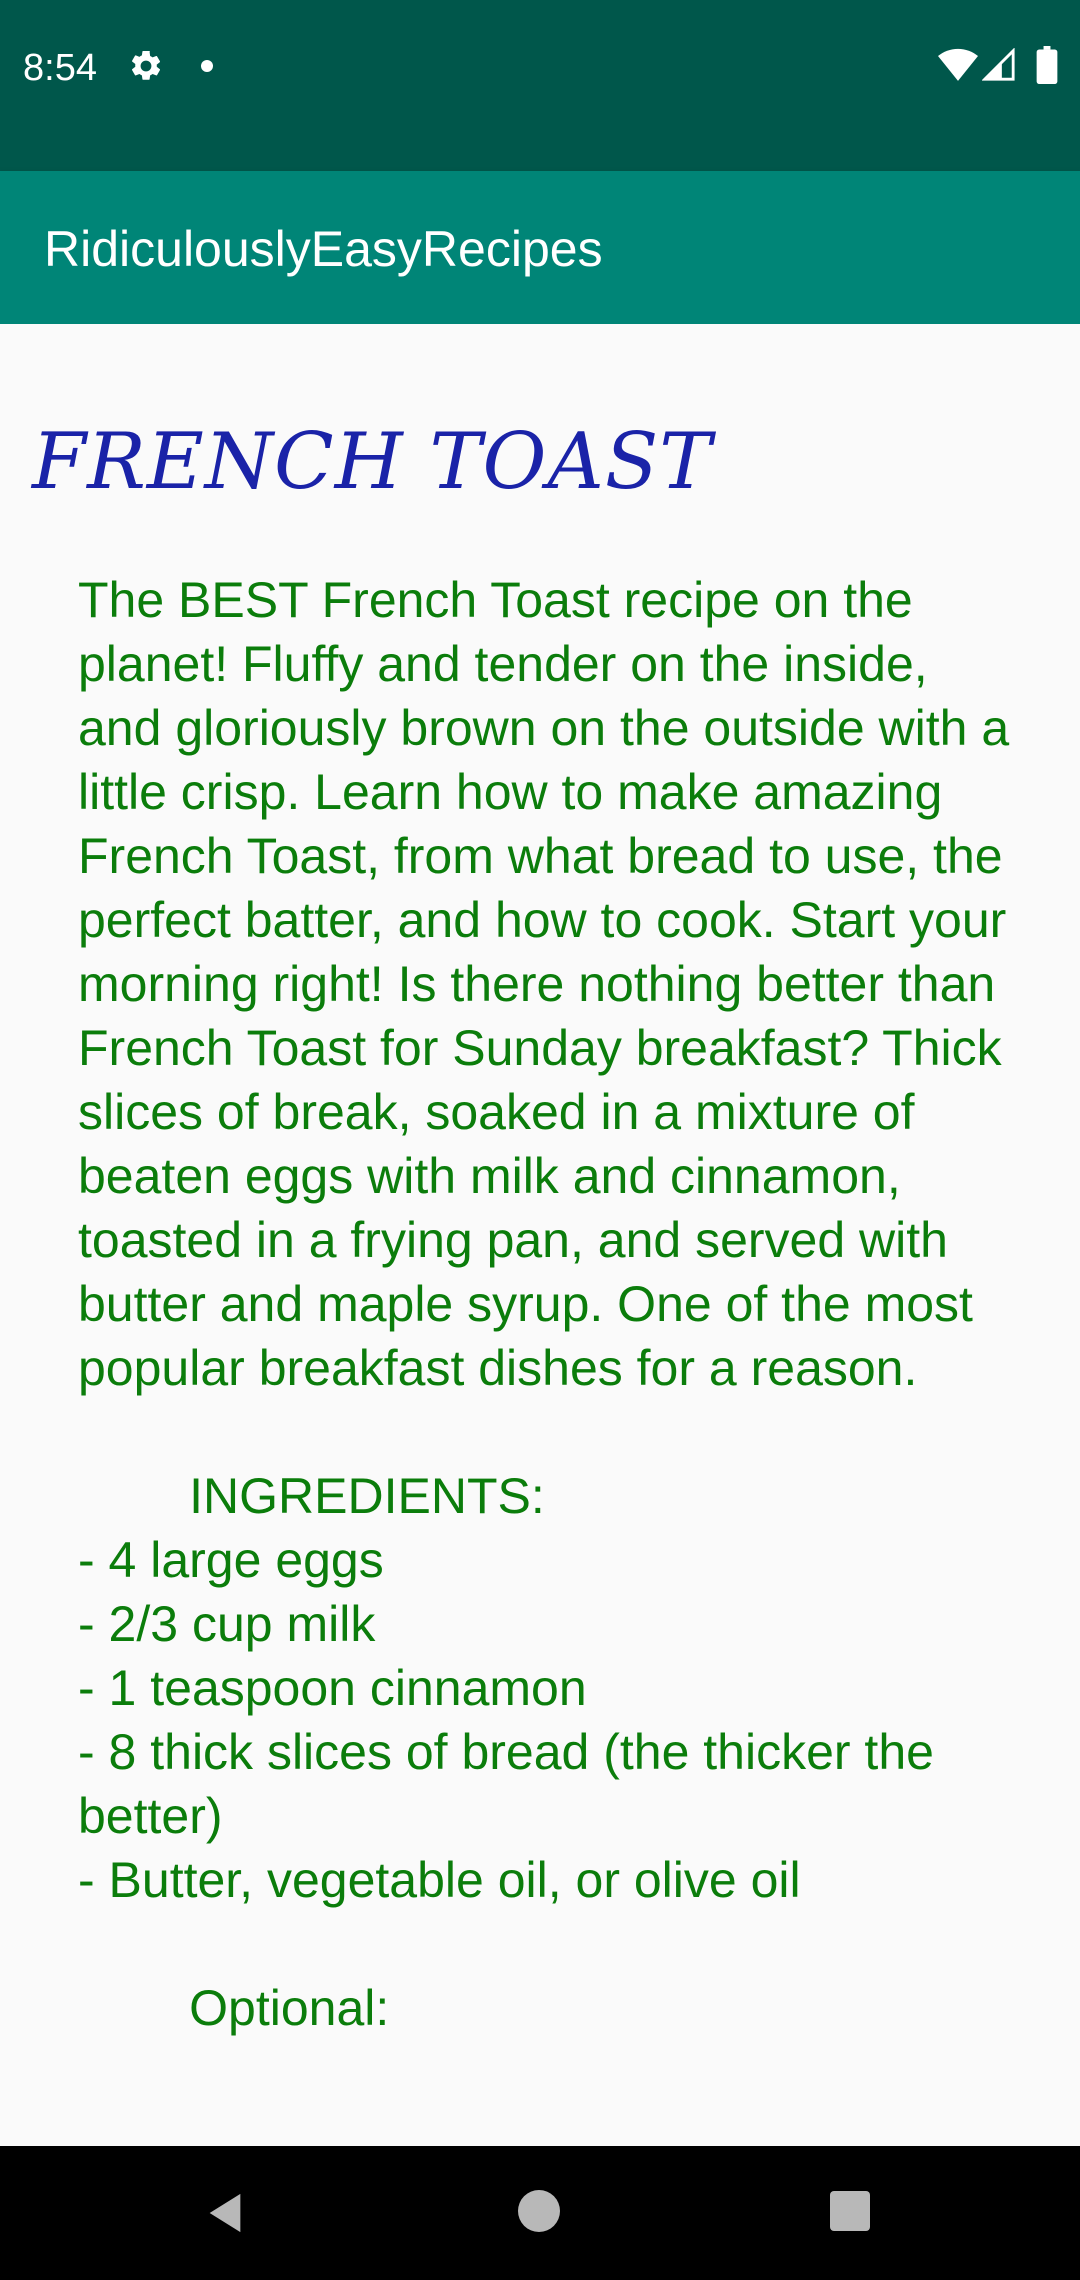 This screenshot has width=1080, height=2280. What do you see at coordinates (540, 85) in the screenshot?
I see `status-bar: 8:54` at bounding box center [540, 85].